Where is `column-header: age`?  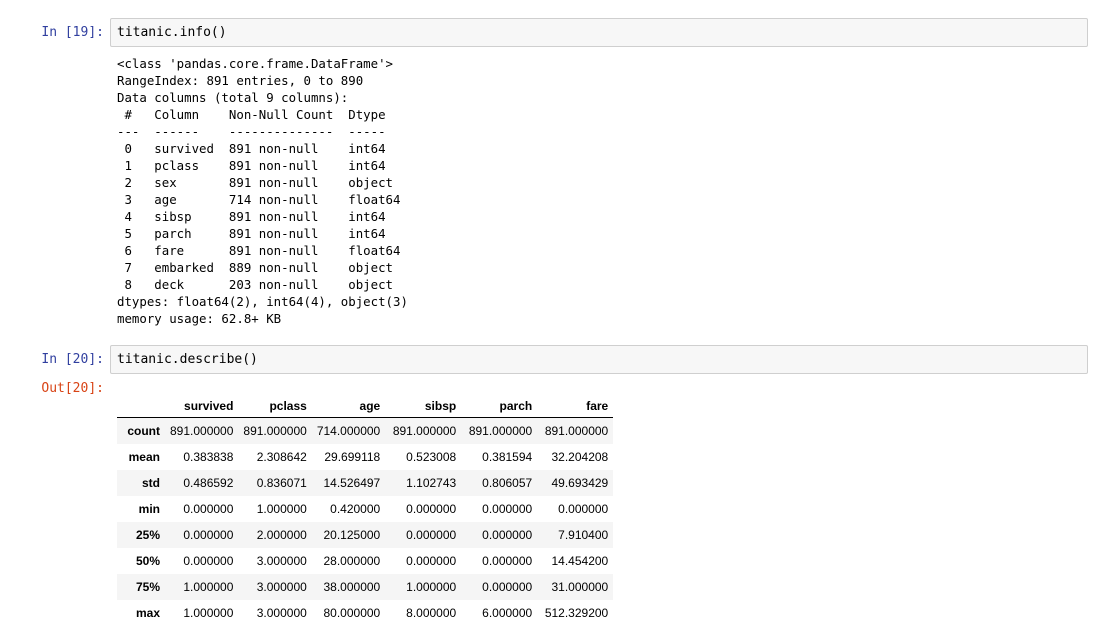
column-header: age is located at coordinates (348, 406).